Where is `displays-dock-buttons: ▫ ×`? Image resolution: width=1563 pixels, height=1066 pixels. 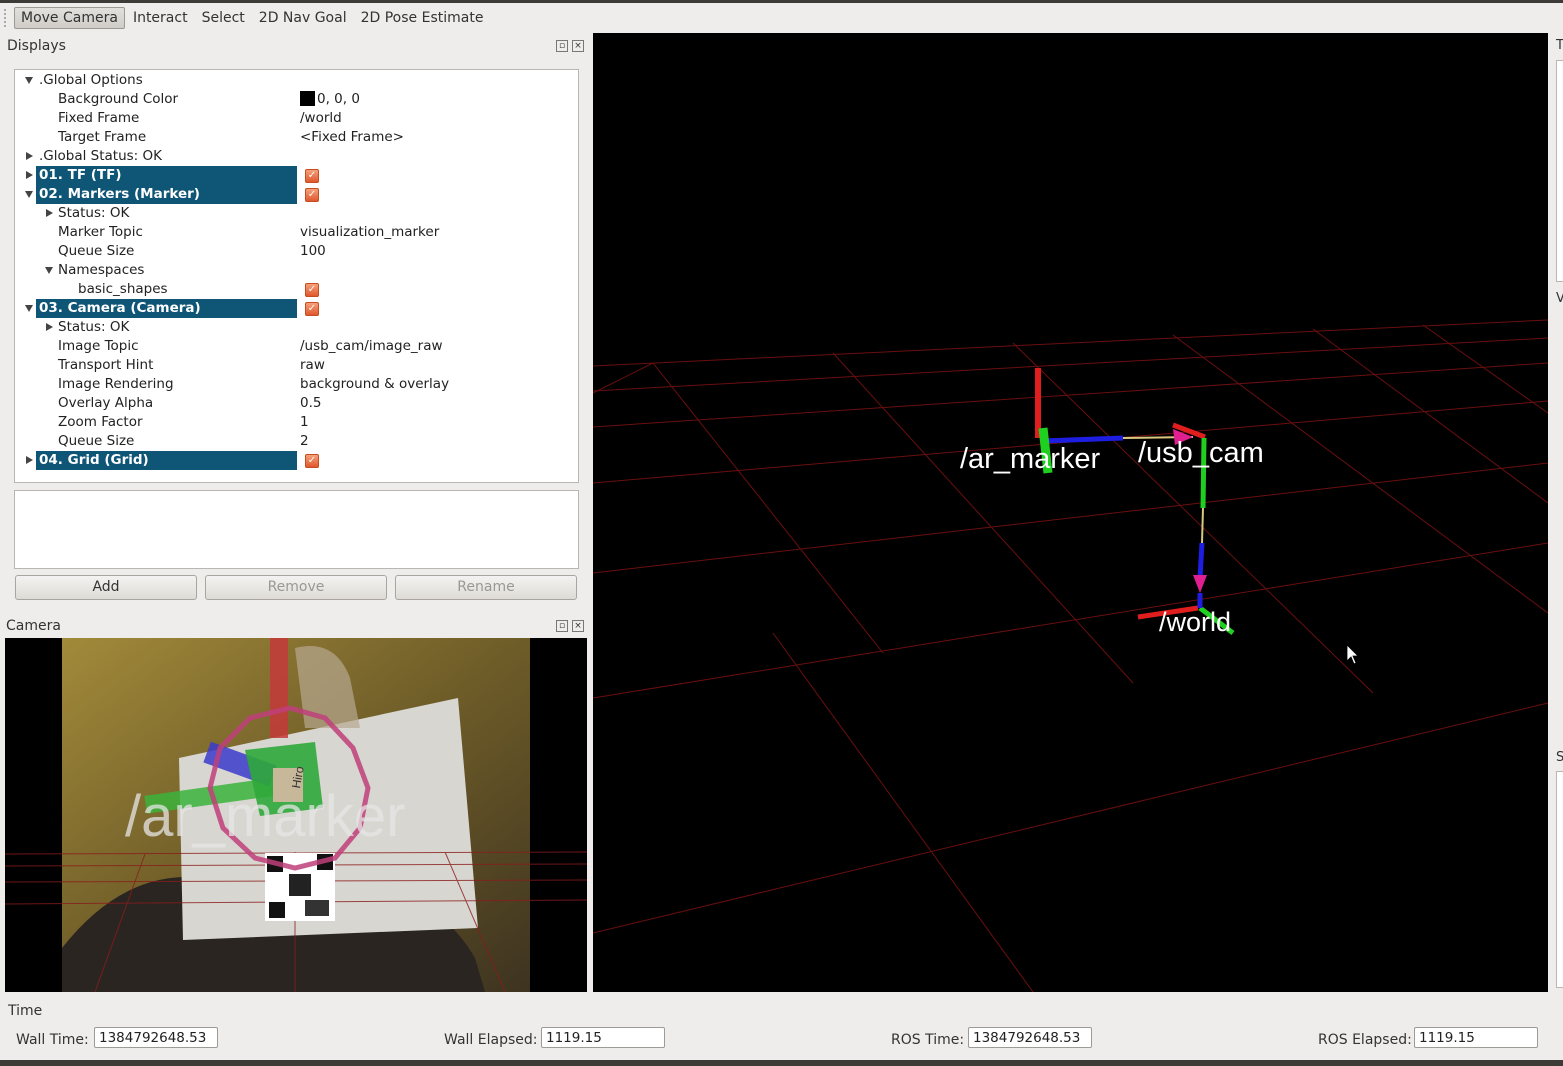 displays-dock-buttons: ▫ × is located at coordinates (570, 46).